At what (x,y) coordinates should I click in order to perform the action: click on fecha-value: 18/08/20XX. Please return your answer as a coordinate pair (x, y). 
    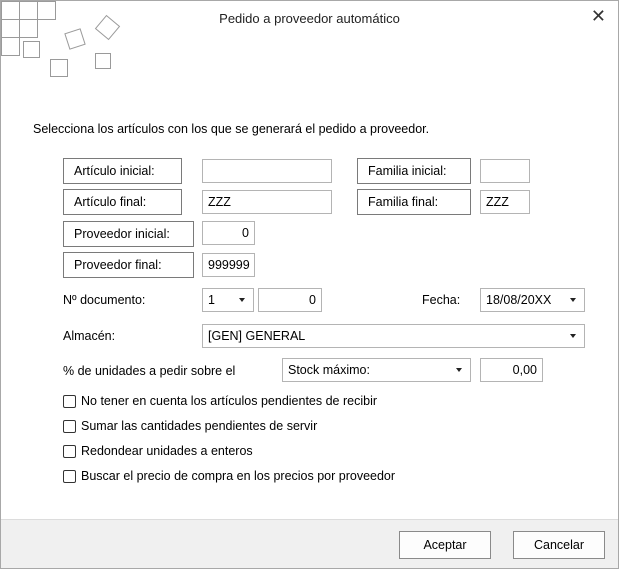
    Looking at the image, I should click on (519, 300).